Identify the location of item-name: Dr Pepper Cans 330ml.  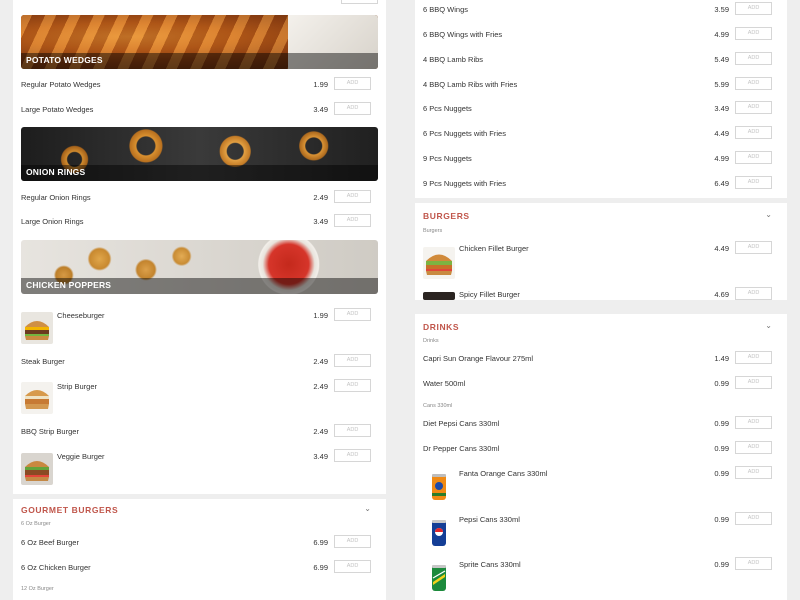
(461, 448).